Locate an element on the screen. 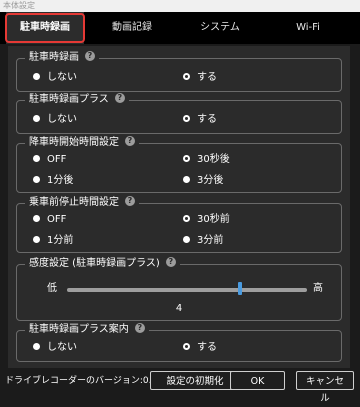  stop-time-title: 乗車前停止時間設定 is located at coordinates (74, 202).